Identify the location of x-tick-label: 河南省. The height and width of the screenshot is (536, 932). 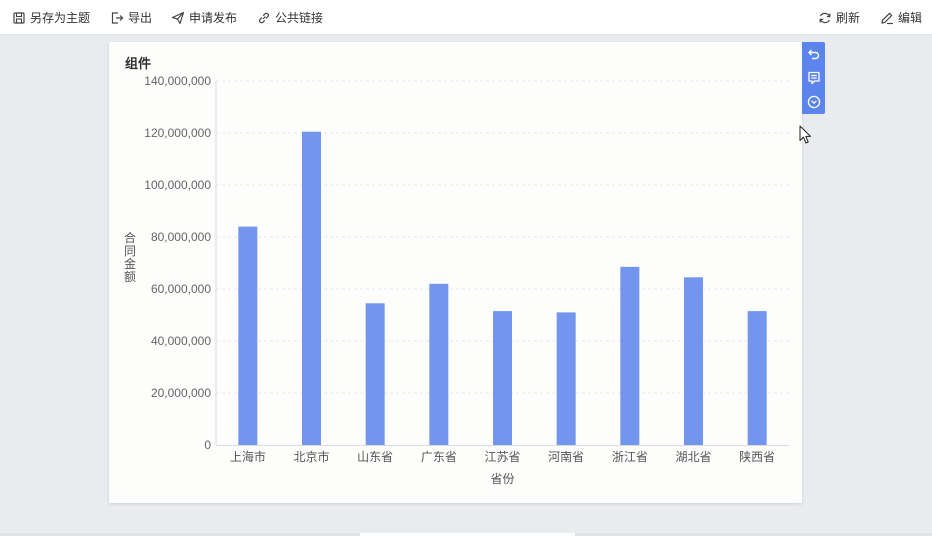
(566, 456).